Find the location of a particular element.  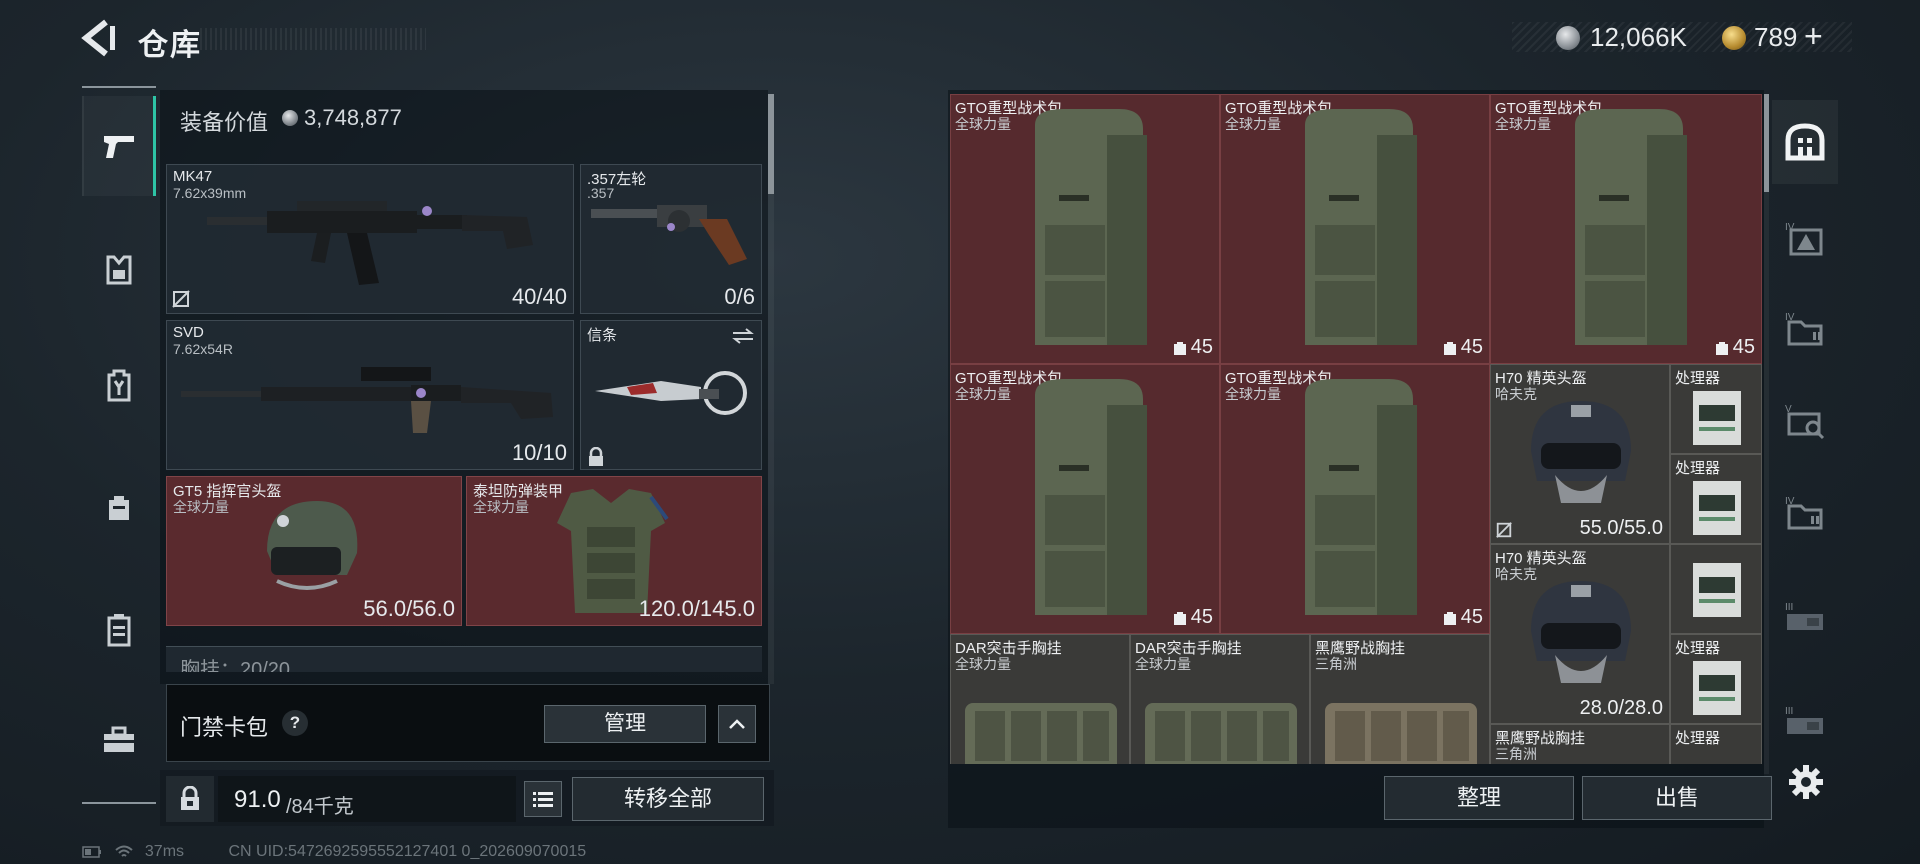

keycard-help-button: ? is located at coordinates (295, 723).